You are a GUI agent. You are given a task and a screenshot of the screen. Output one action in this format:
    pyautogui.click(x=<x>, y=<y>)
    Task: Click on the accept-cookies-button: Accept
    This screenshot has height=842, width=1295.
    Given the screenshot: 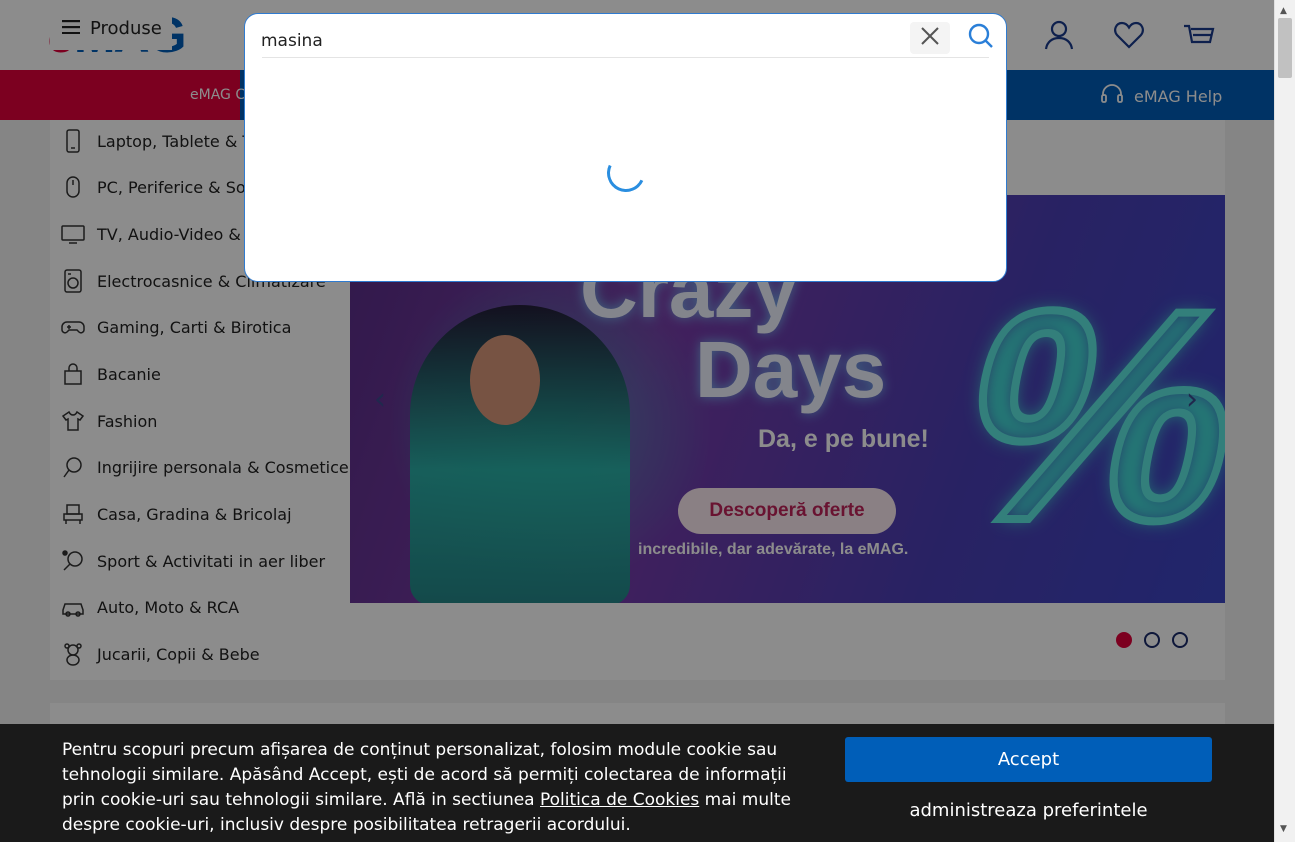 What is the action you would take?
    pyautogui.click(x=1028, y=759)
    